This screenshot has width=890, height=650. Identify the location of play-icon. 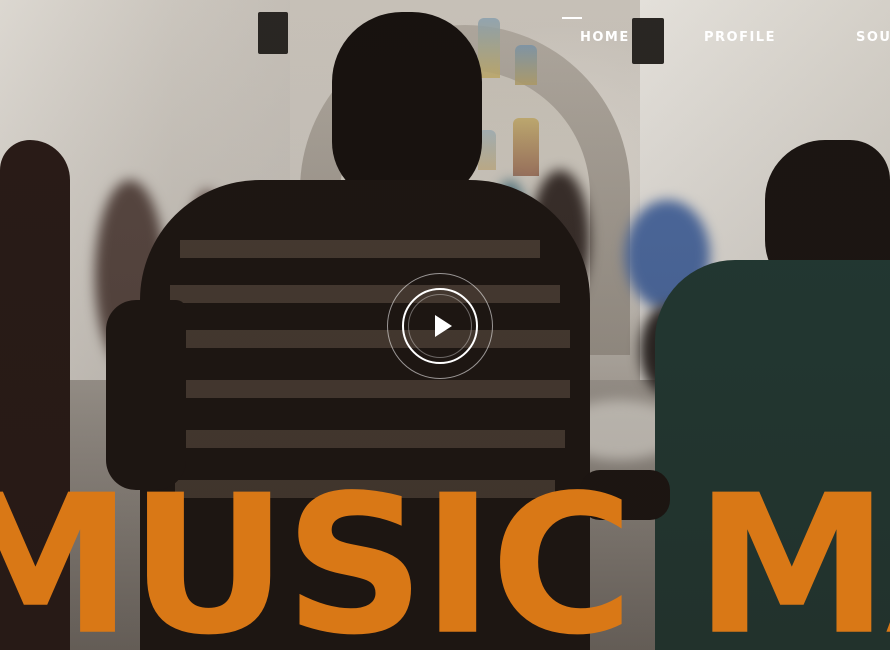
(443, 326).